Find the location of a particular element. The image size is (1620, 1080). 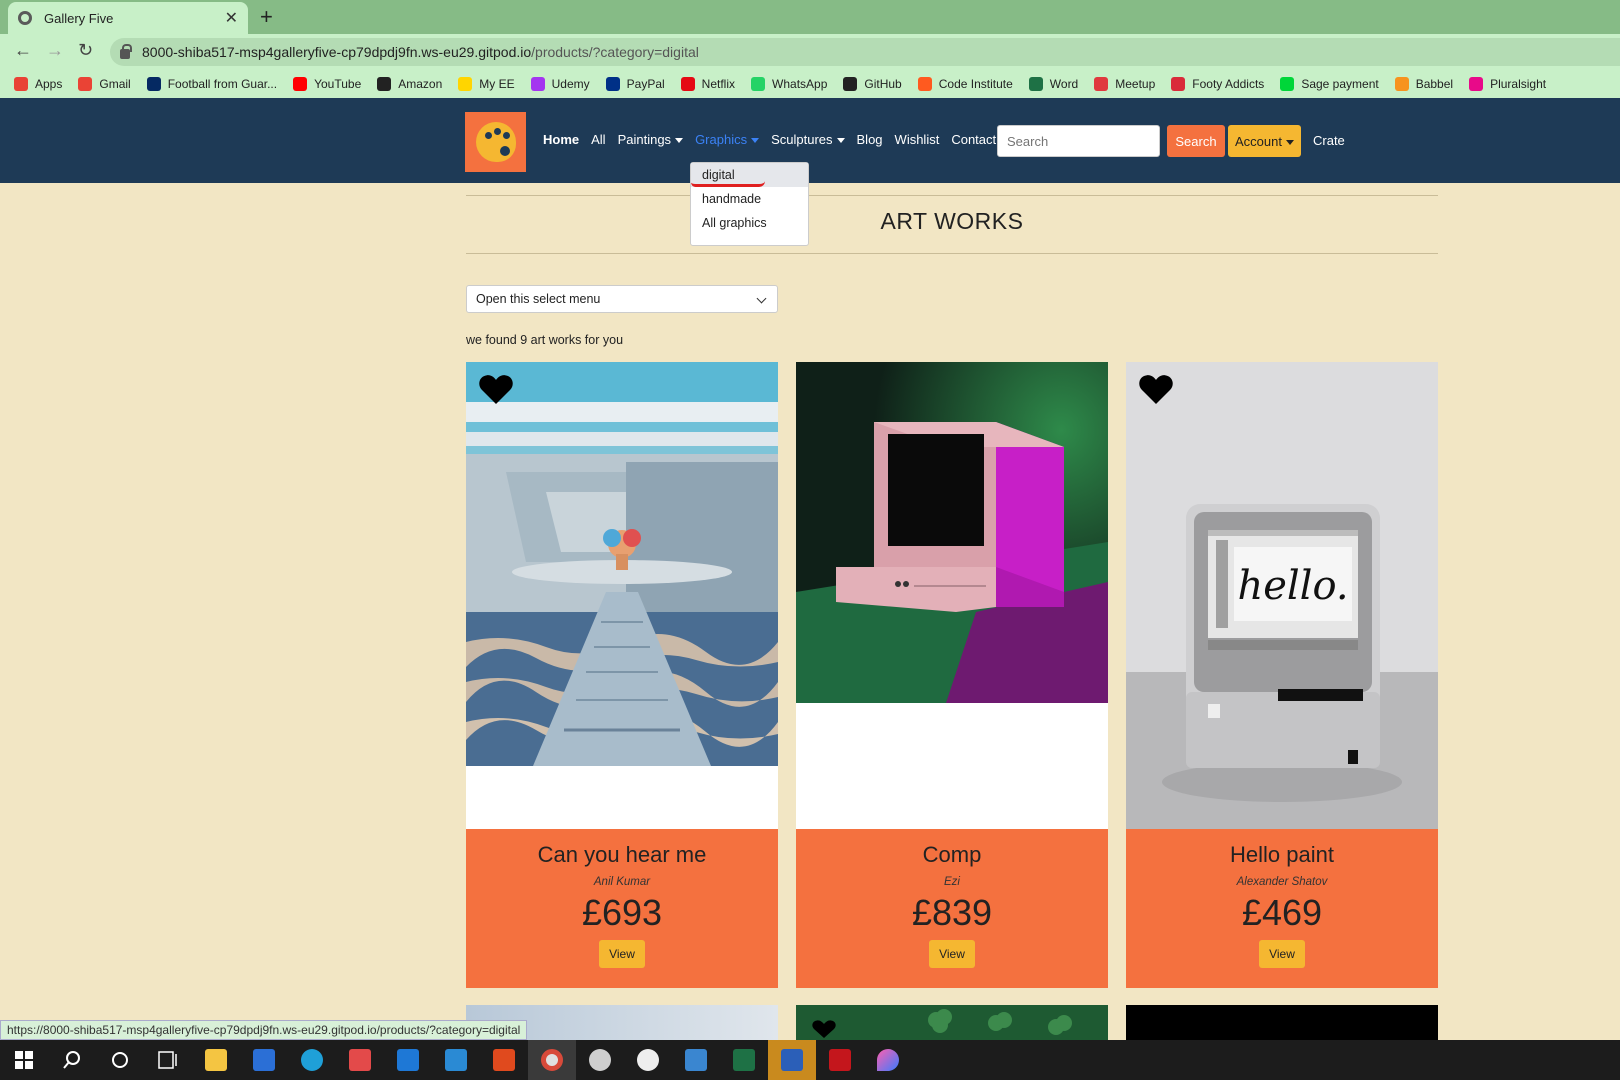

bookmark-item: GitHub is located at coordinates (872, 84).